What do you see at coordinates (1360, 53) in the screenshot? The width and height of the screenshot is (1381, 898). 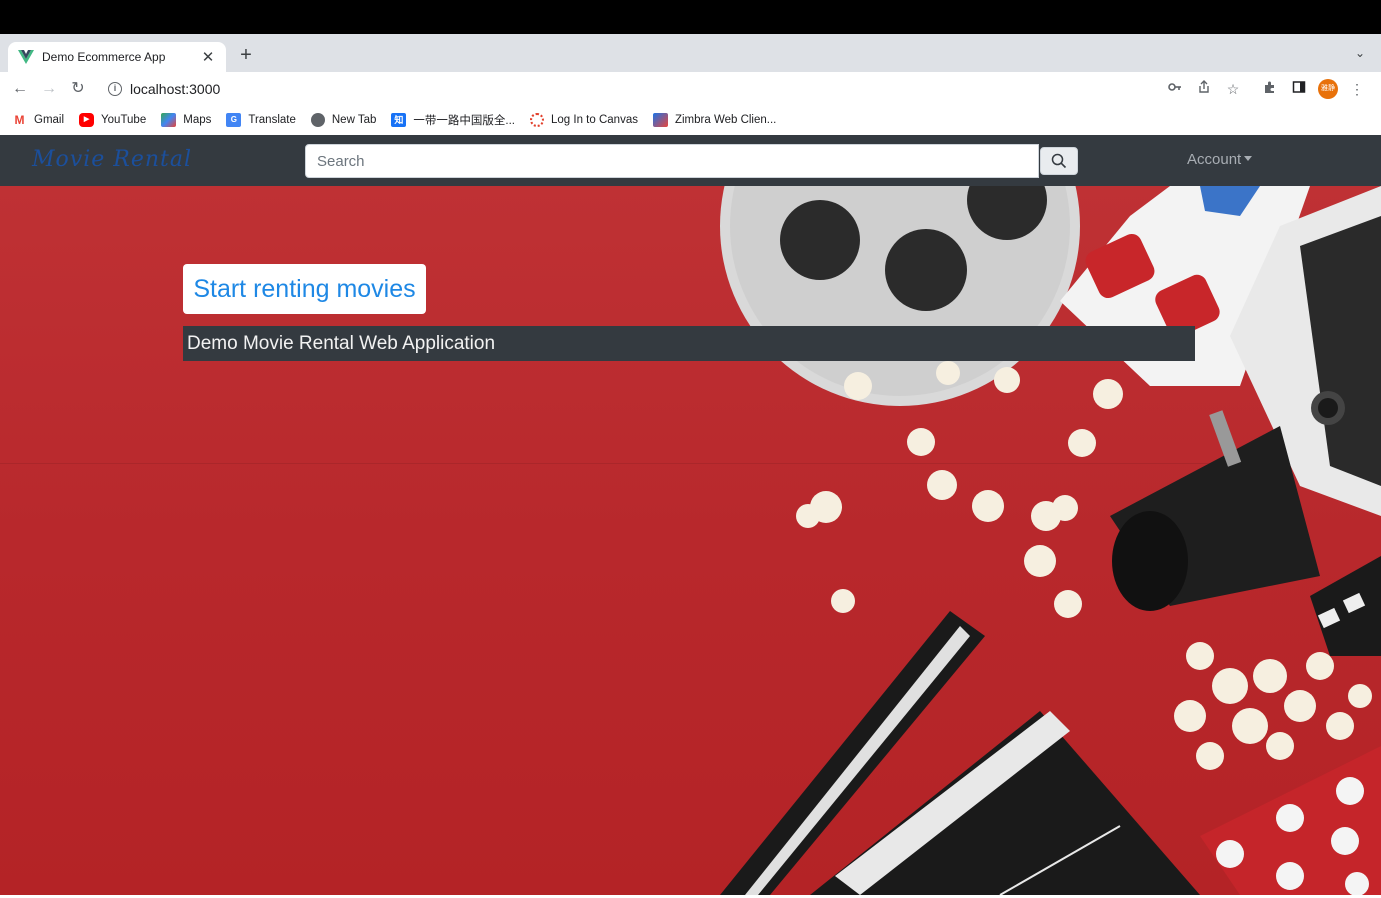 I see `tab-search-chevron-icon: ⌄` at bounding box center [1360, 53].